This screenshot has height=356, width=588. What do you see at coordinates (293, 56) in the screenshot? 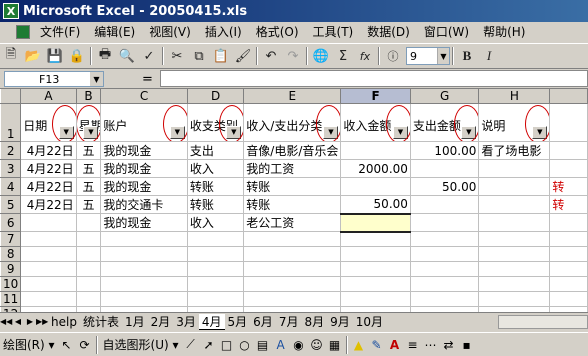
I see `redo-icon: ↷` at bounding box center [293, 56].